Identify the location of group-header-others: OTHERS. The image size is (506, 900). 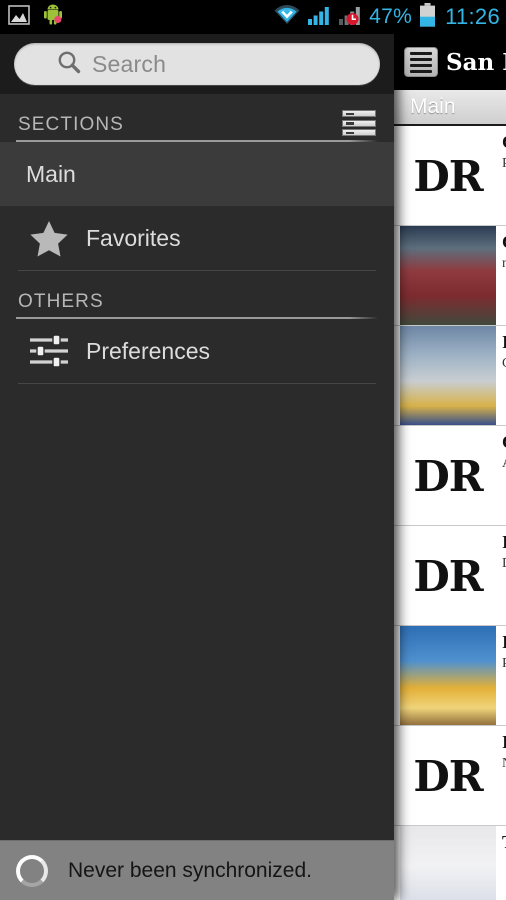
(197, 294).